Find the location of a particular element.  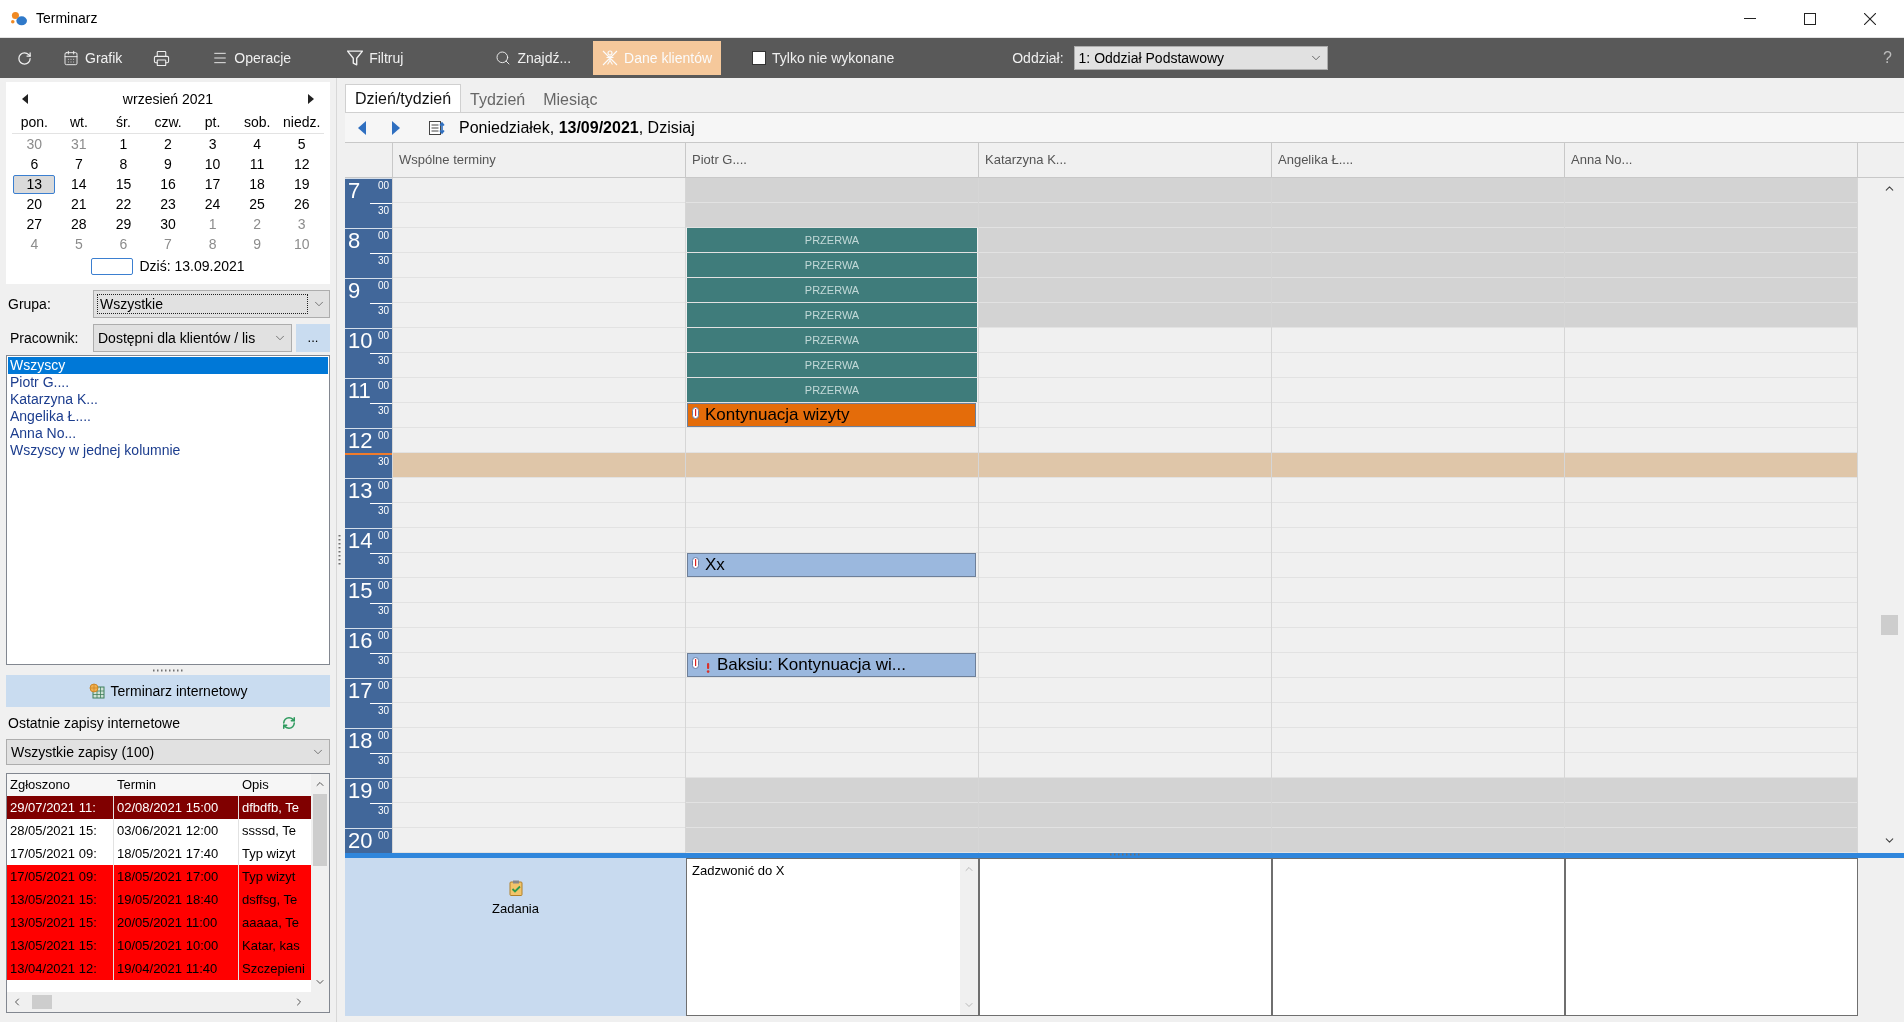

day-button: 17 is located at coordinates (212, 184).